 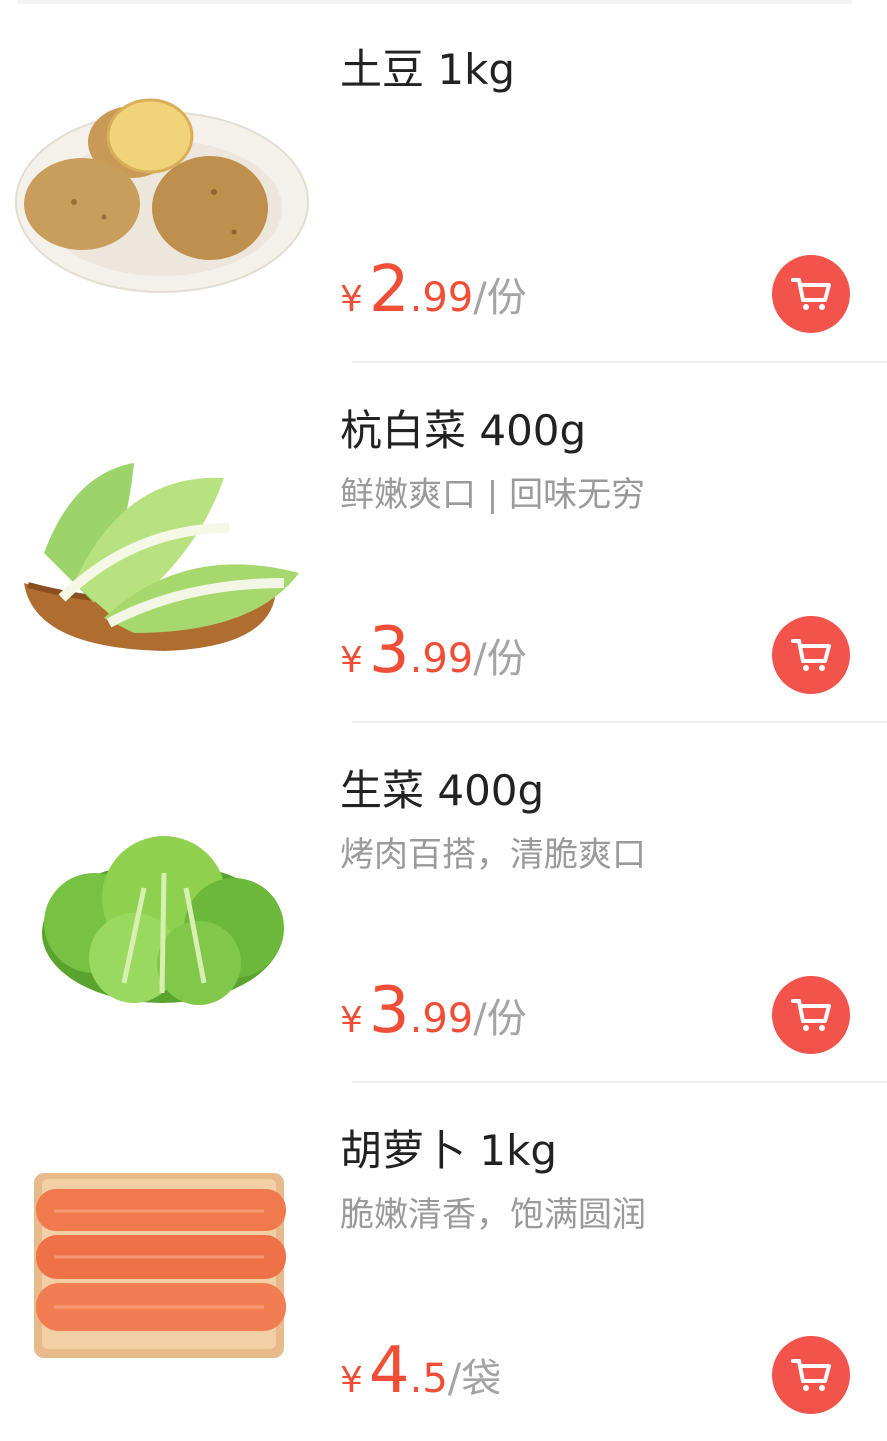 What do you see at coordinates (428, 69) in the screenshot?
I see `product-name: 土豆 1kg` at bounding box center [428, 69].